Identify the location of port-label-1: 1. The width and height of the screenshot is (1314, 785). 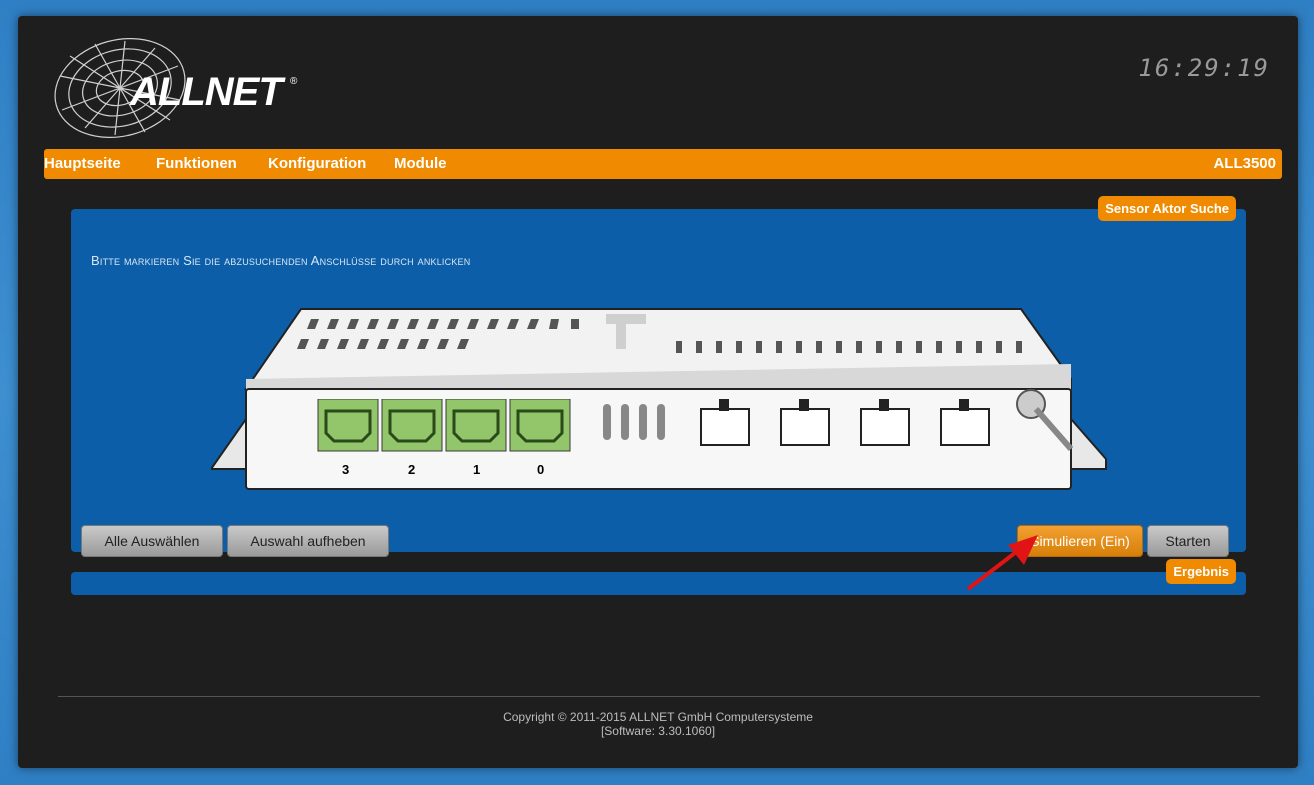
(477, 469).